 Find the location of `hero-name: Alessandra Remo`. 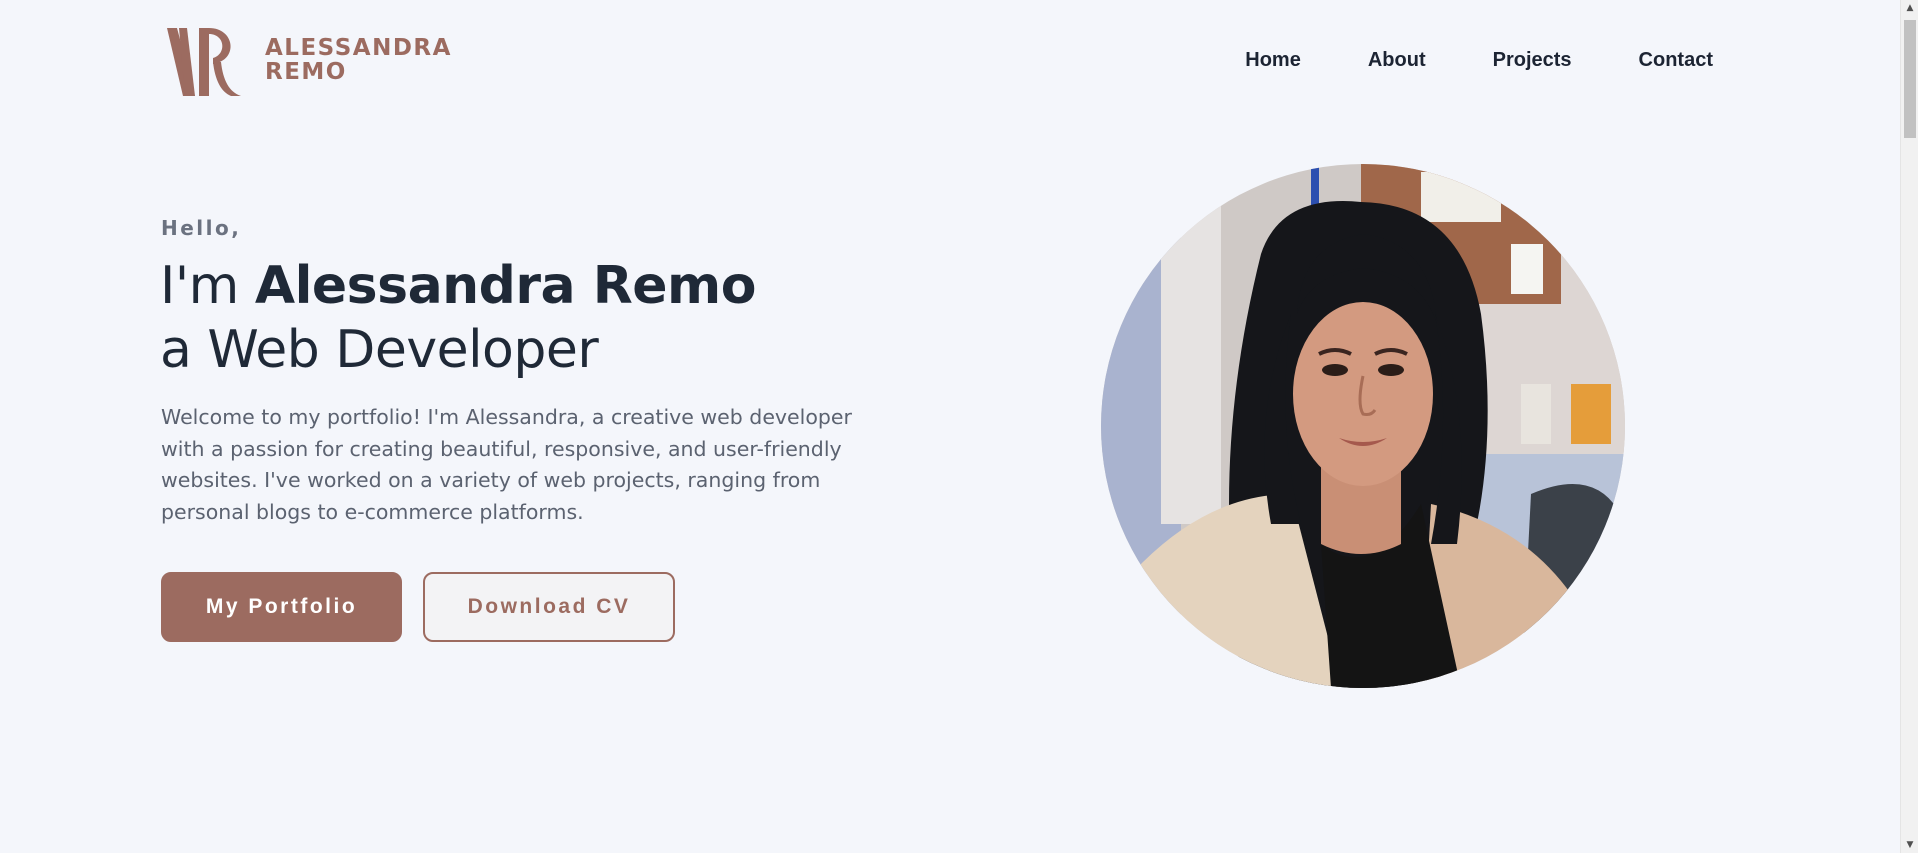

hero-name: Alessandra Remo is located at coordinates (505, 286).